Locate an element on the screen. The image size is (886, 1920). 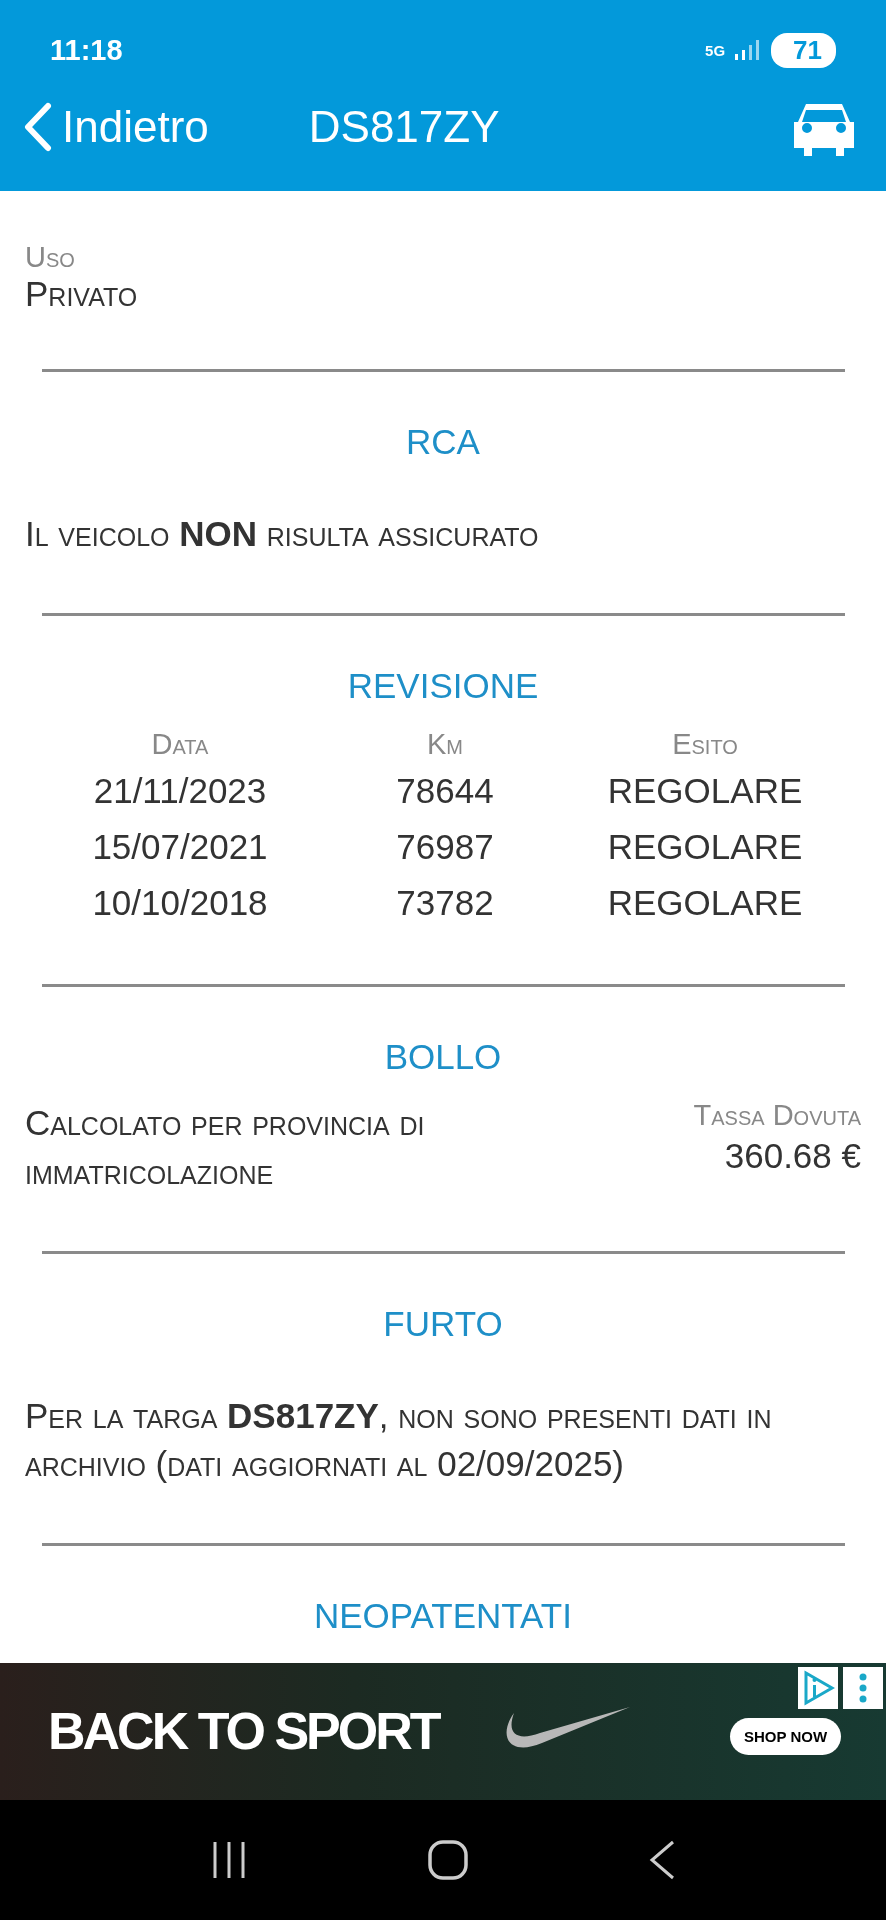
usage-value: Privato is located at coordinates (82, 294).